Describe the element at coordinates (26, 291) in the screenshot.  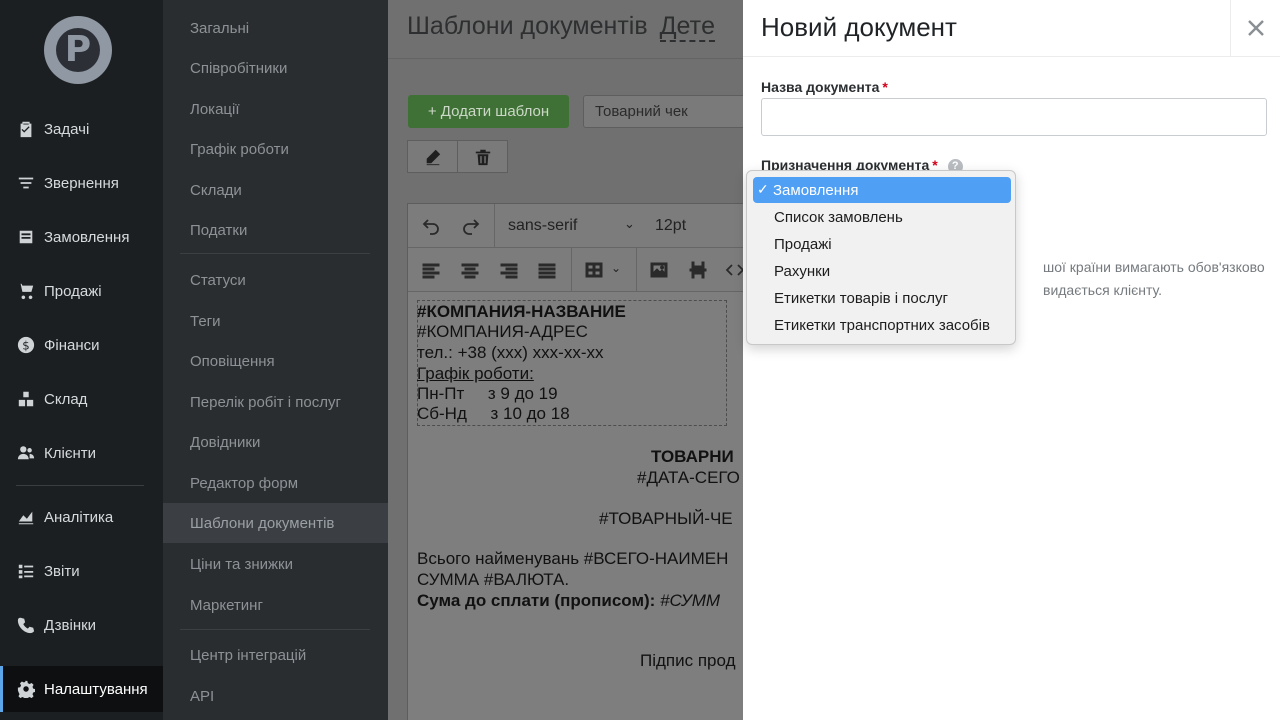
I see `cart-icon` at that location.